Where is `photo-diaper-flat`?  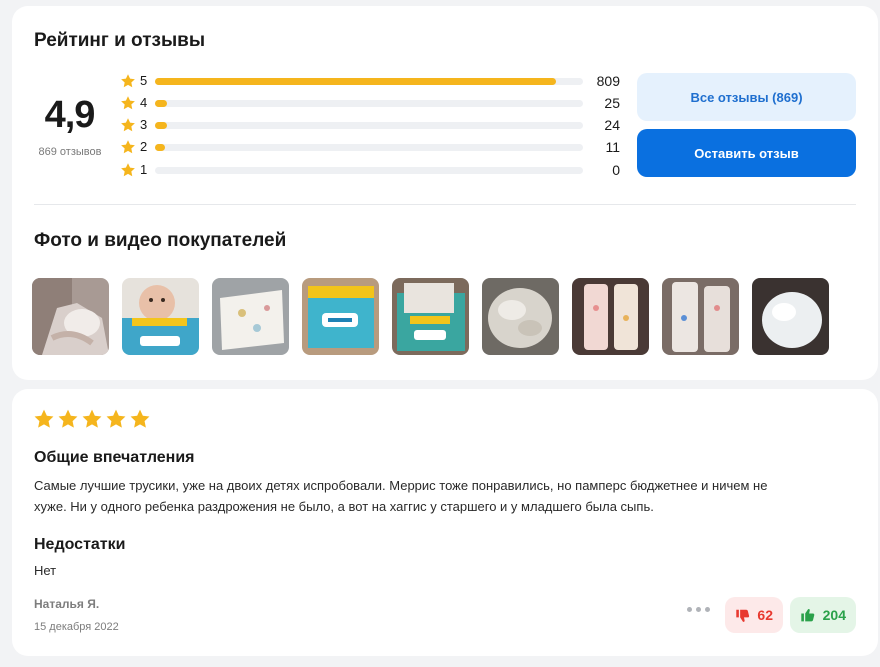
photo-diaper-flat is located at coordinates (250, 316).